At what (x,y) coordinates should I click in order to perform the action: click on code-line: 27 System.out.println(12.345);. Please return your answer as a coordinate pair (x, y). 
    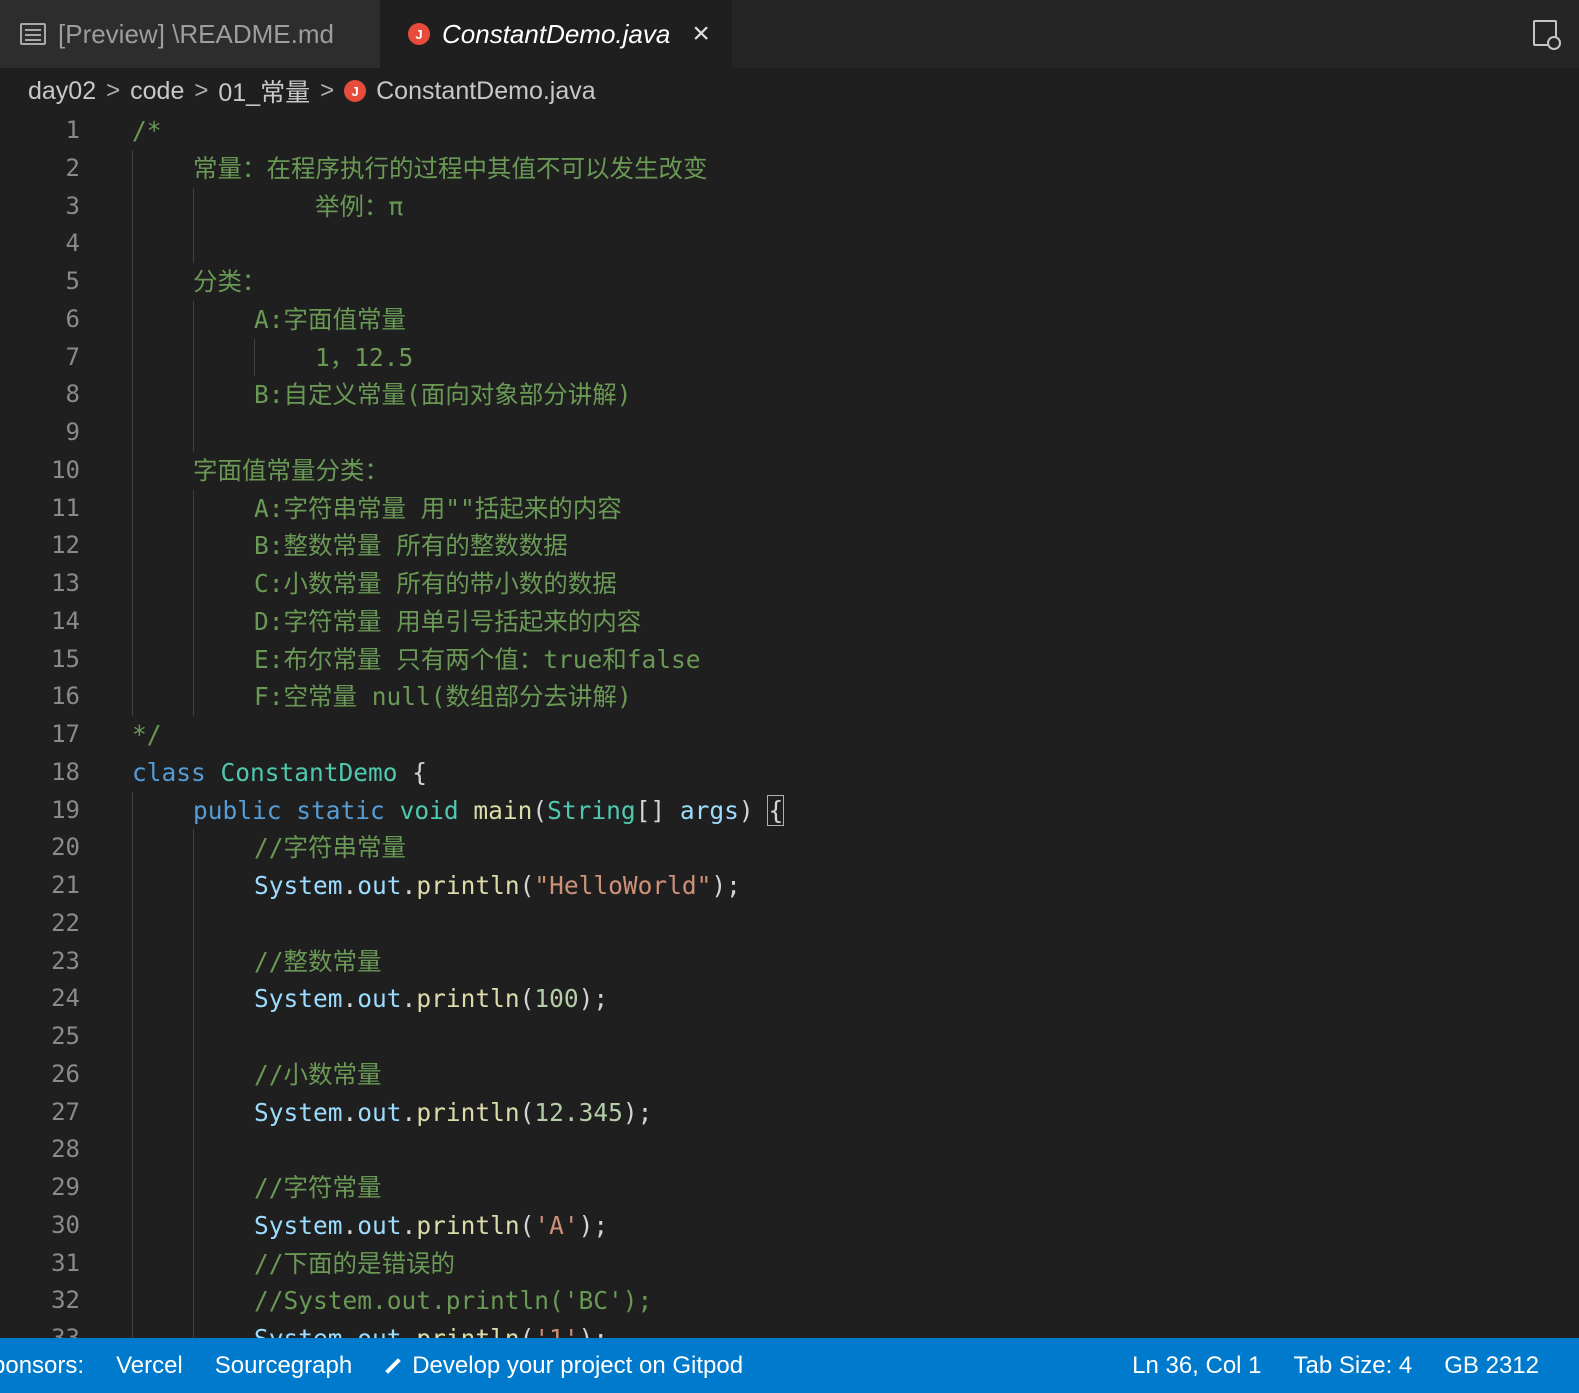
    Looking at the image, I should click on (789, 1112).